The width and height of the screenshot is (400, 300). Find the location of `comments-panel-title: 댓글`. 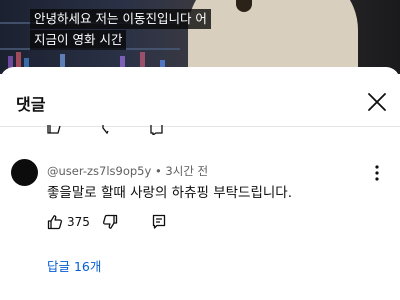

comments-panel-title: 댓글 is located at coordinates (31, 104).